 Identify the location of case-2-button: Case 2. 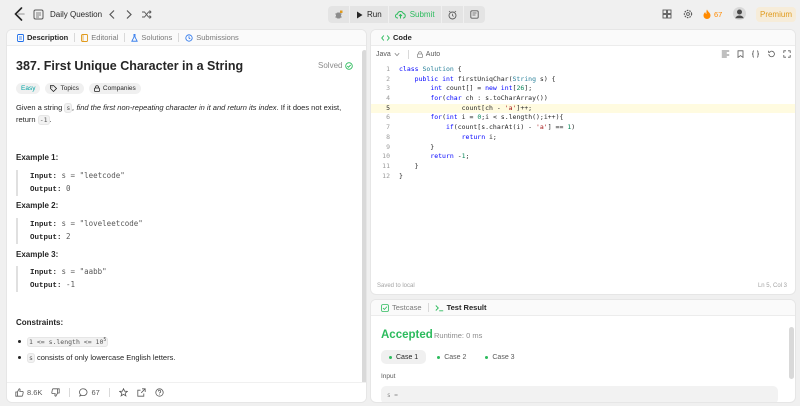
(451, 357).